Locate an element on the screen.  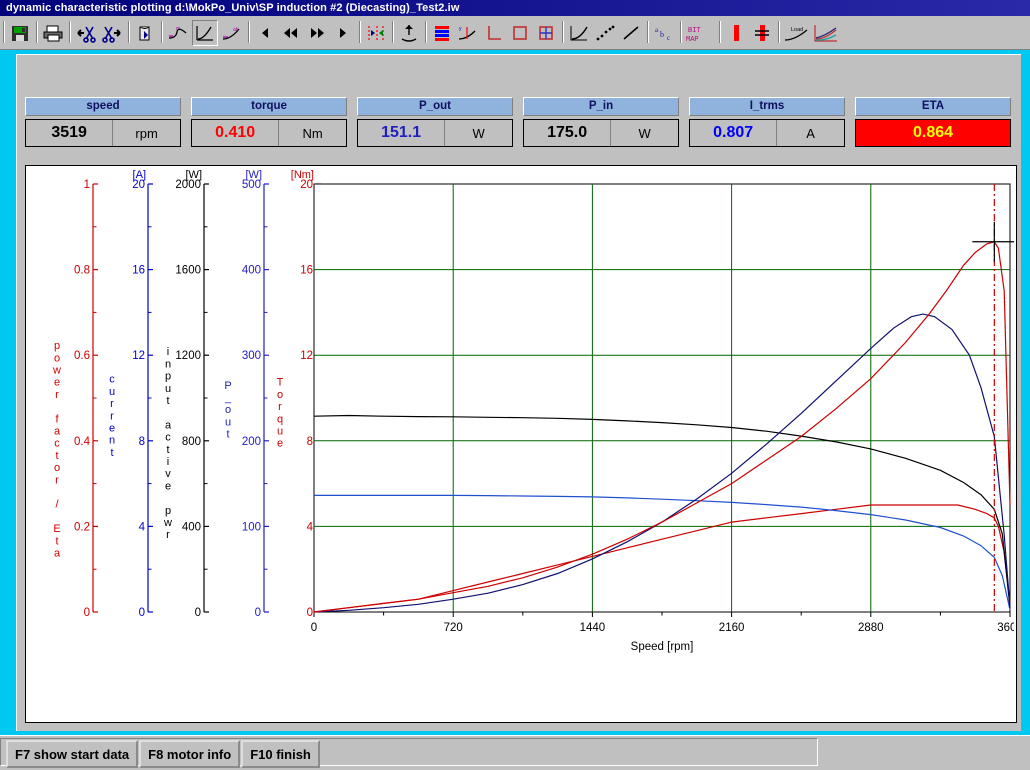
axis-p_out: [W]0100200300400500P_out is located at coordinates (246, 394).